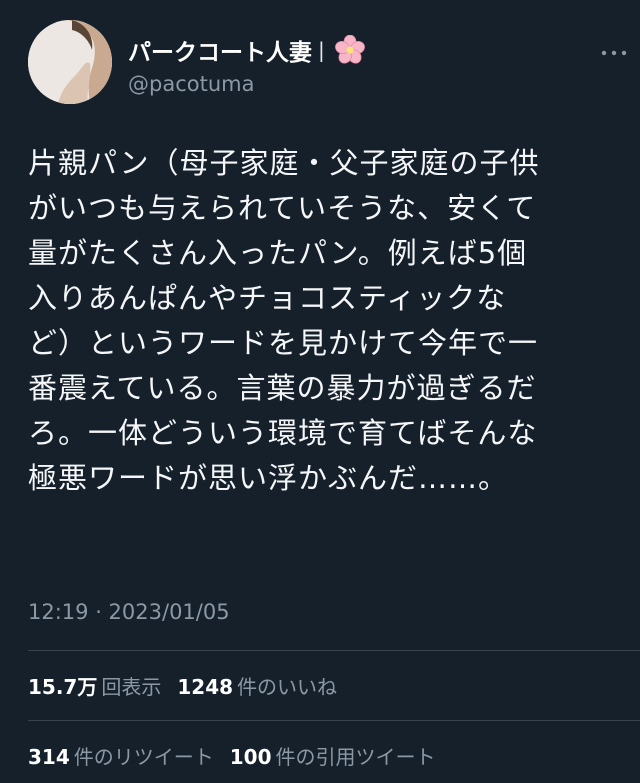 The width and height of the screenshot is (640, 783). I want to click on user-handle: @pacotuma, so click(191, 84).